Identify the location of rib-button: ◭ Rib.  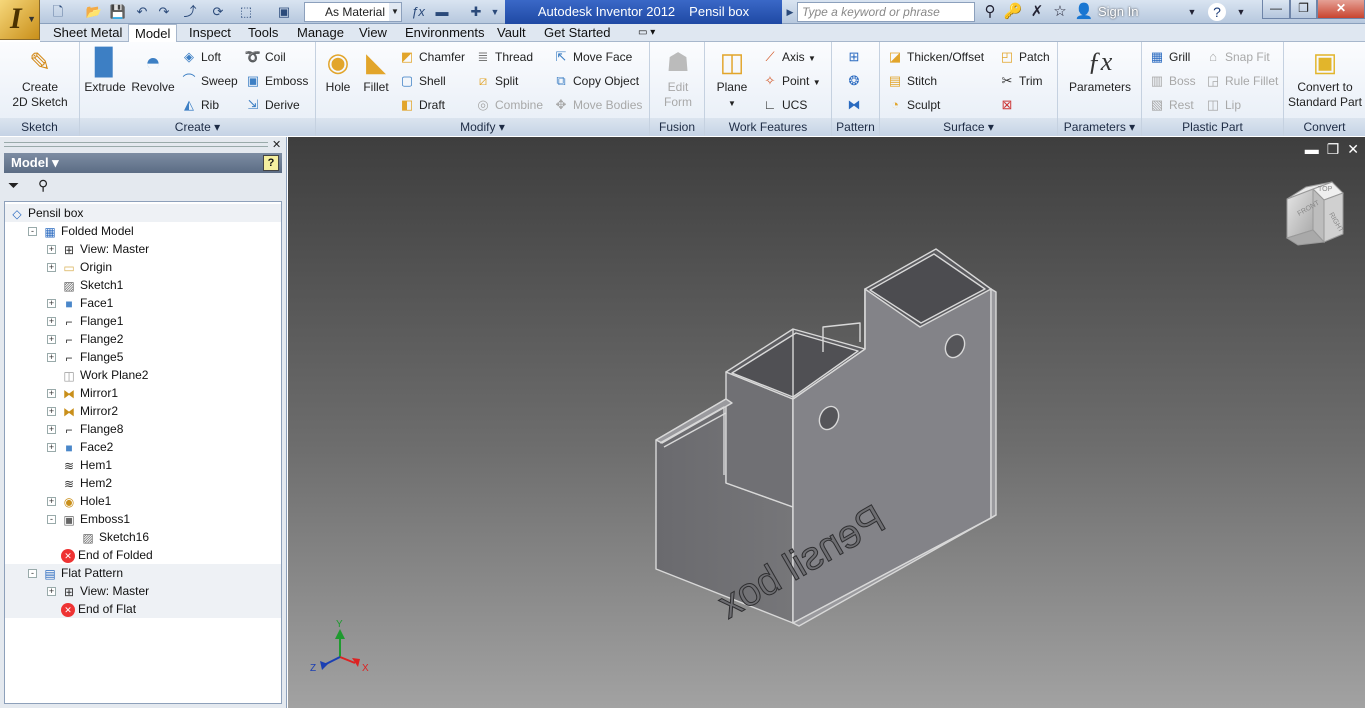
(199, 105).